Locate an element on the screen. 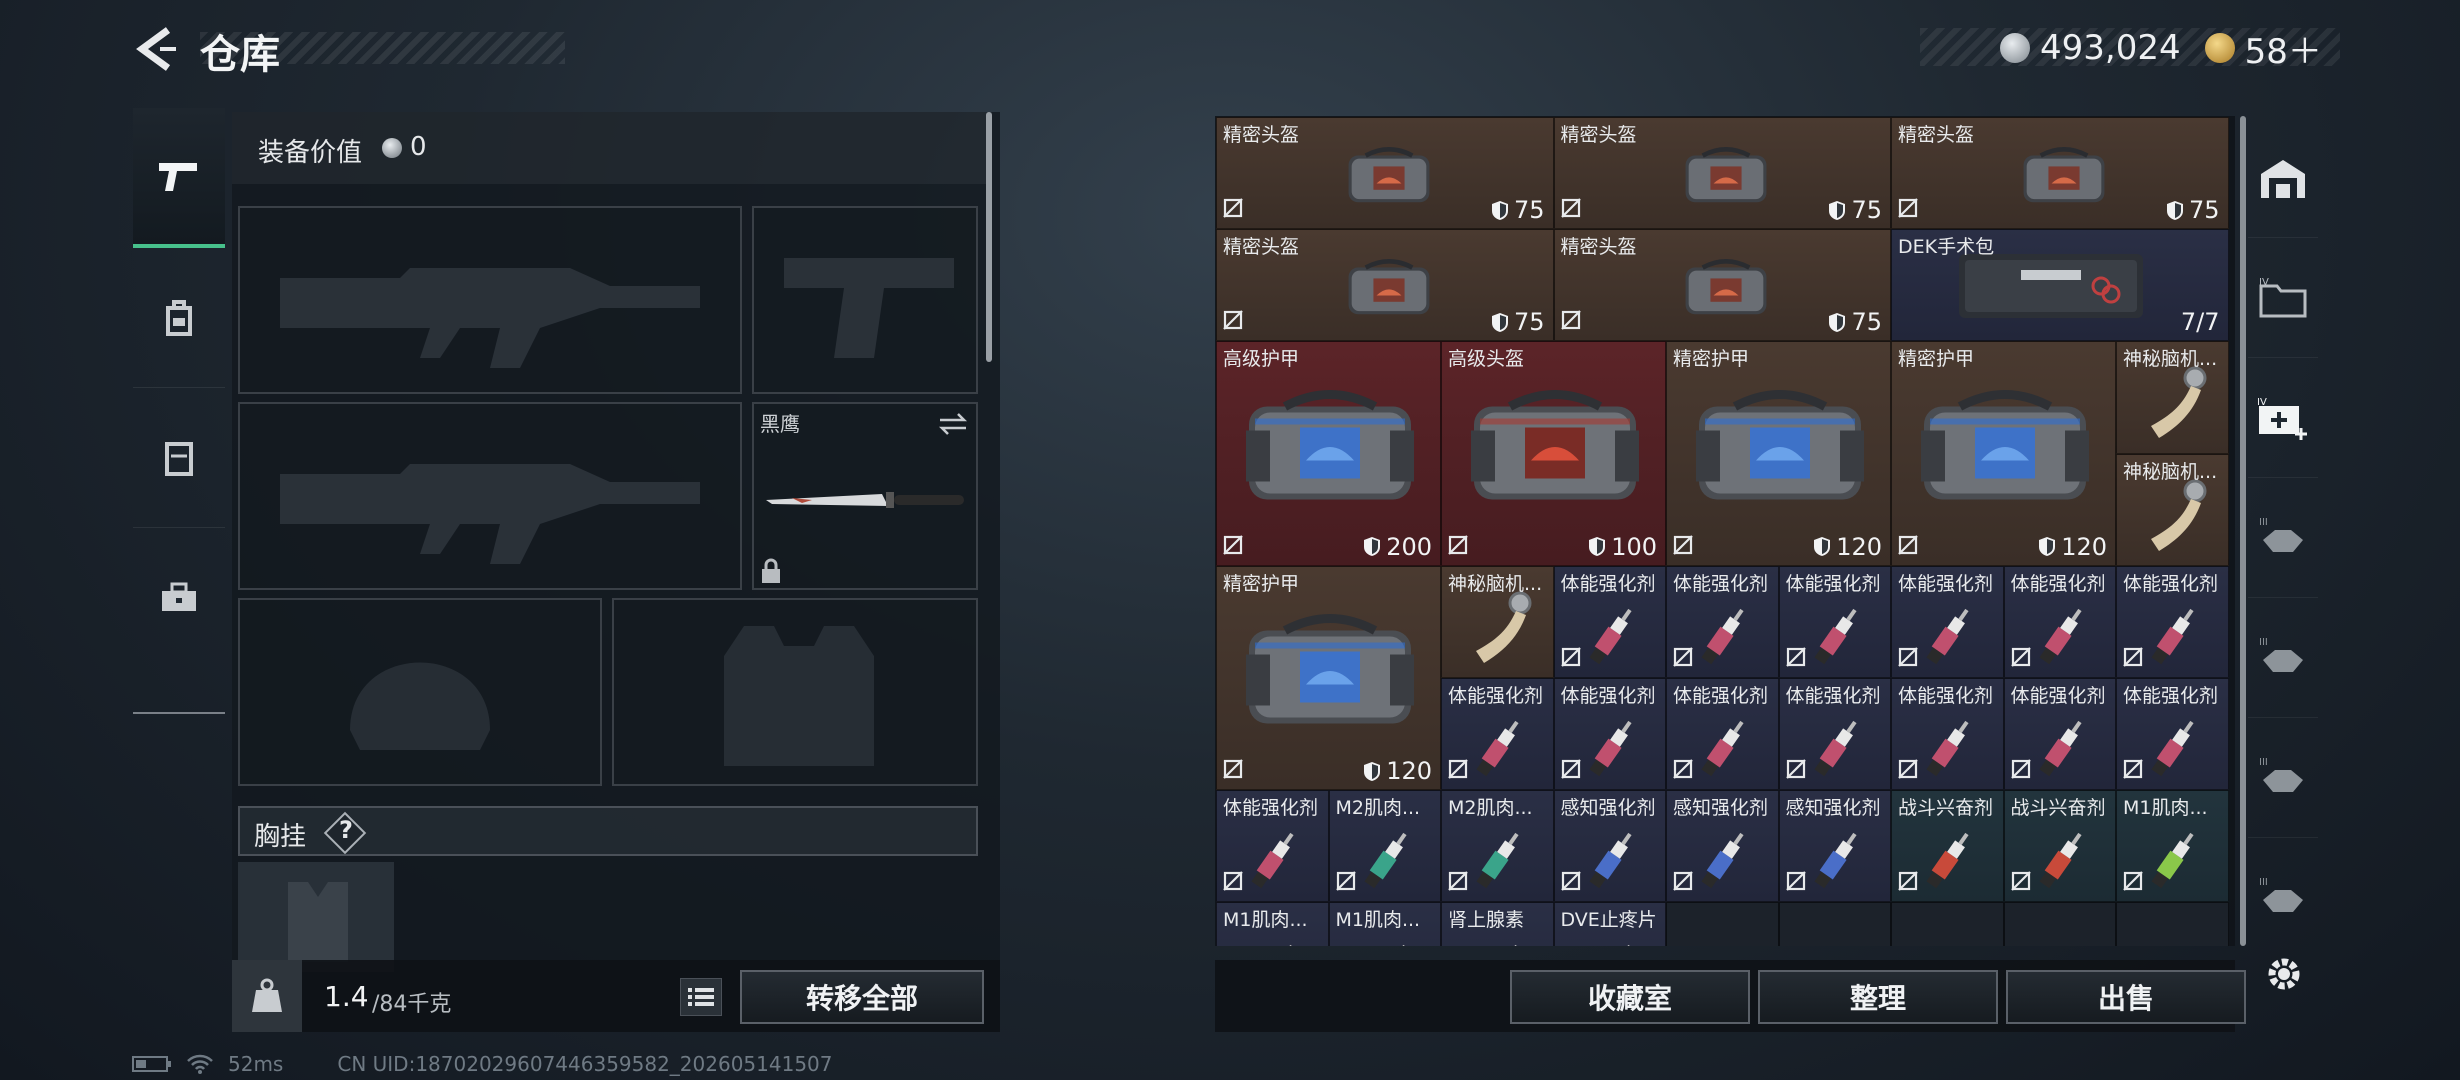 The height and width of the screenshot is (1080, 2460). primary-weapon-slot is located at coordinates (490, 300).